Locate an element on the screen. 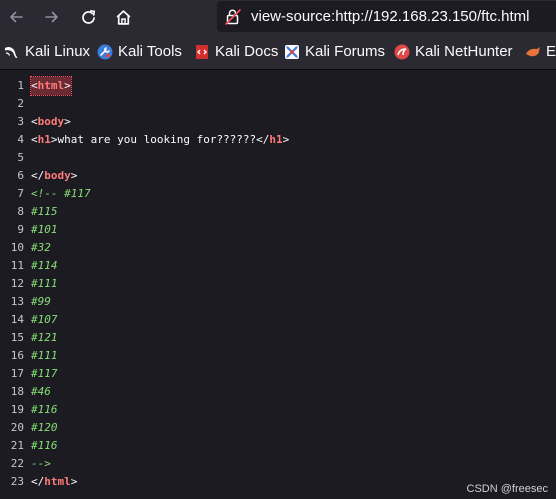  line-code: #46 is located at coordinates (41, 392).